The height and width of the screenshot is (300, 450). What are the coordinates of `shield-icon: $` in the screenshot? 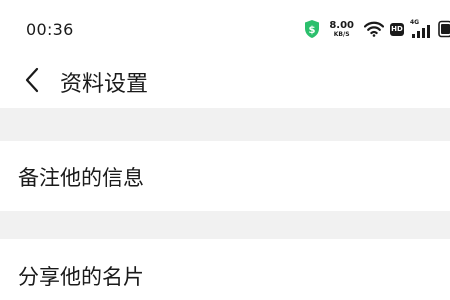 It's located at (312, 29).